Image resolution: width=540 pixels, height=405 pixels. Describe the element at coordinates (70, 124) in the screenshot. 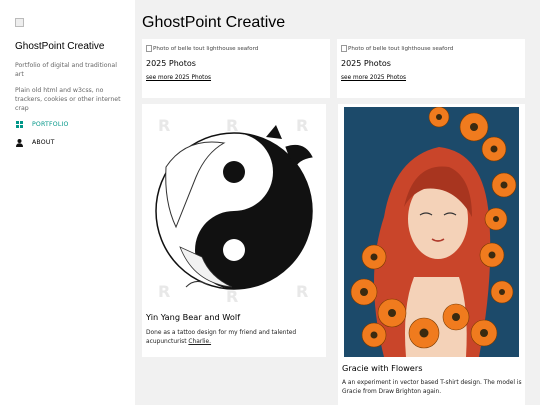

I see `nav-portfolio: PORTFOLIO` at that location.